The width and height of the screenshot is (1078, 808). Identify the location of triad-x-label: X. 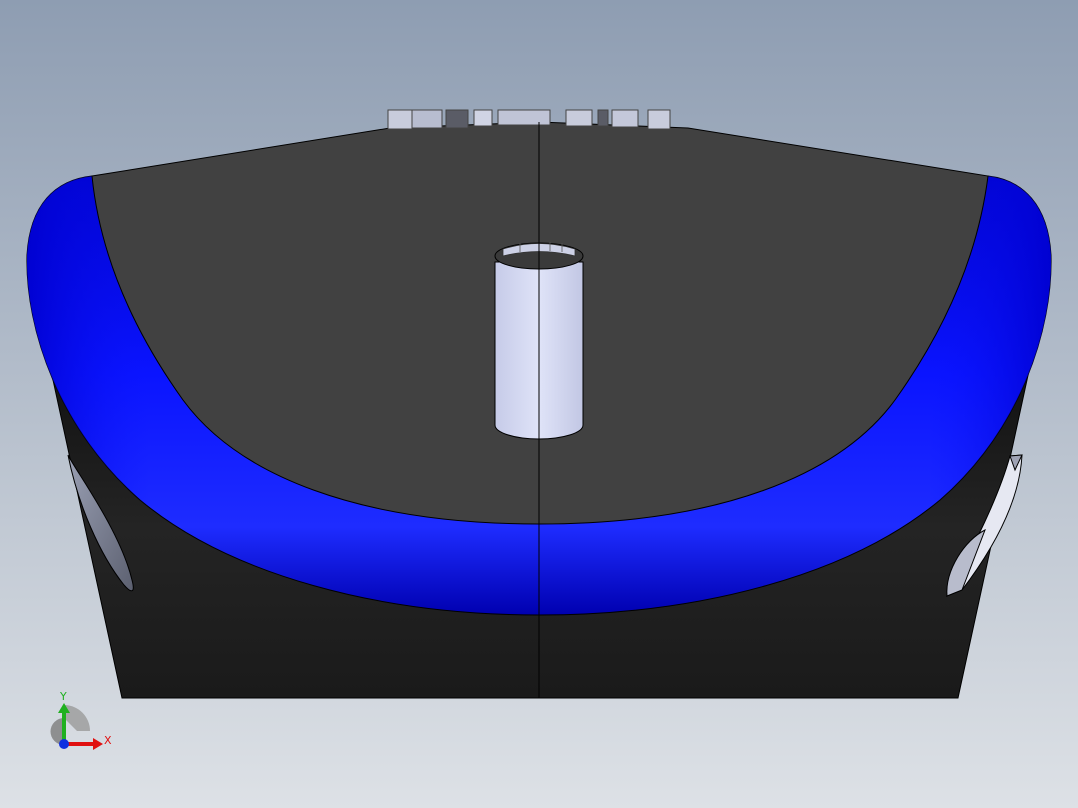
(108, 740).